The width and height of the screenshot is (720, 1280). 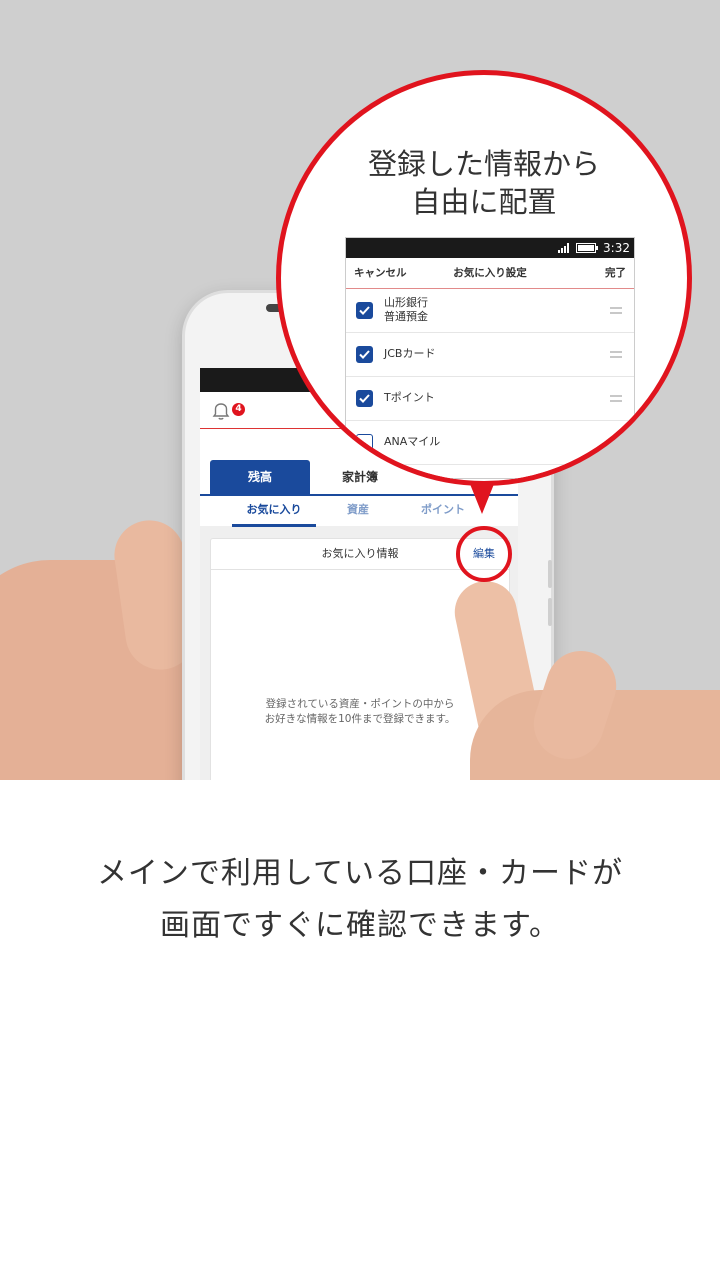 What do you see at coordinates (490, 399) in the screenshot?
I see `favorite-item: Tポイント` at bounding box center [490, 399].